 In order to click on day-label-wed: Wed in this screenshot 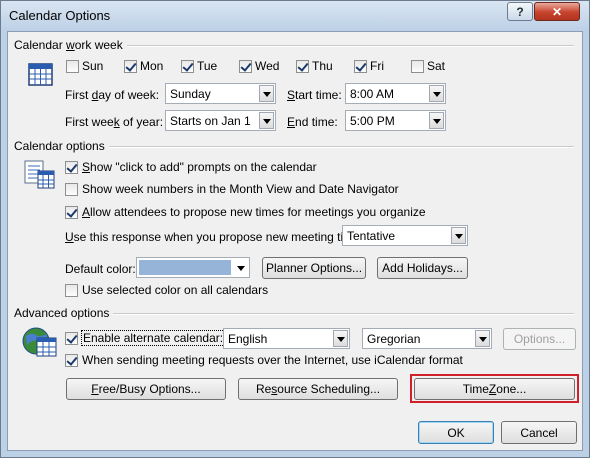, I will do `click(267, 66)`.